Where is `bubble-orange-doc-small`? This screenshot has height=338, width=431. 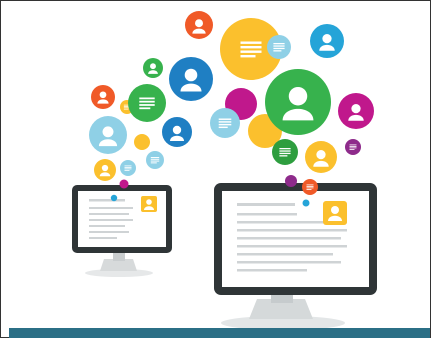 bubble-orange-doc-small is located at coordinates (310, 187).